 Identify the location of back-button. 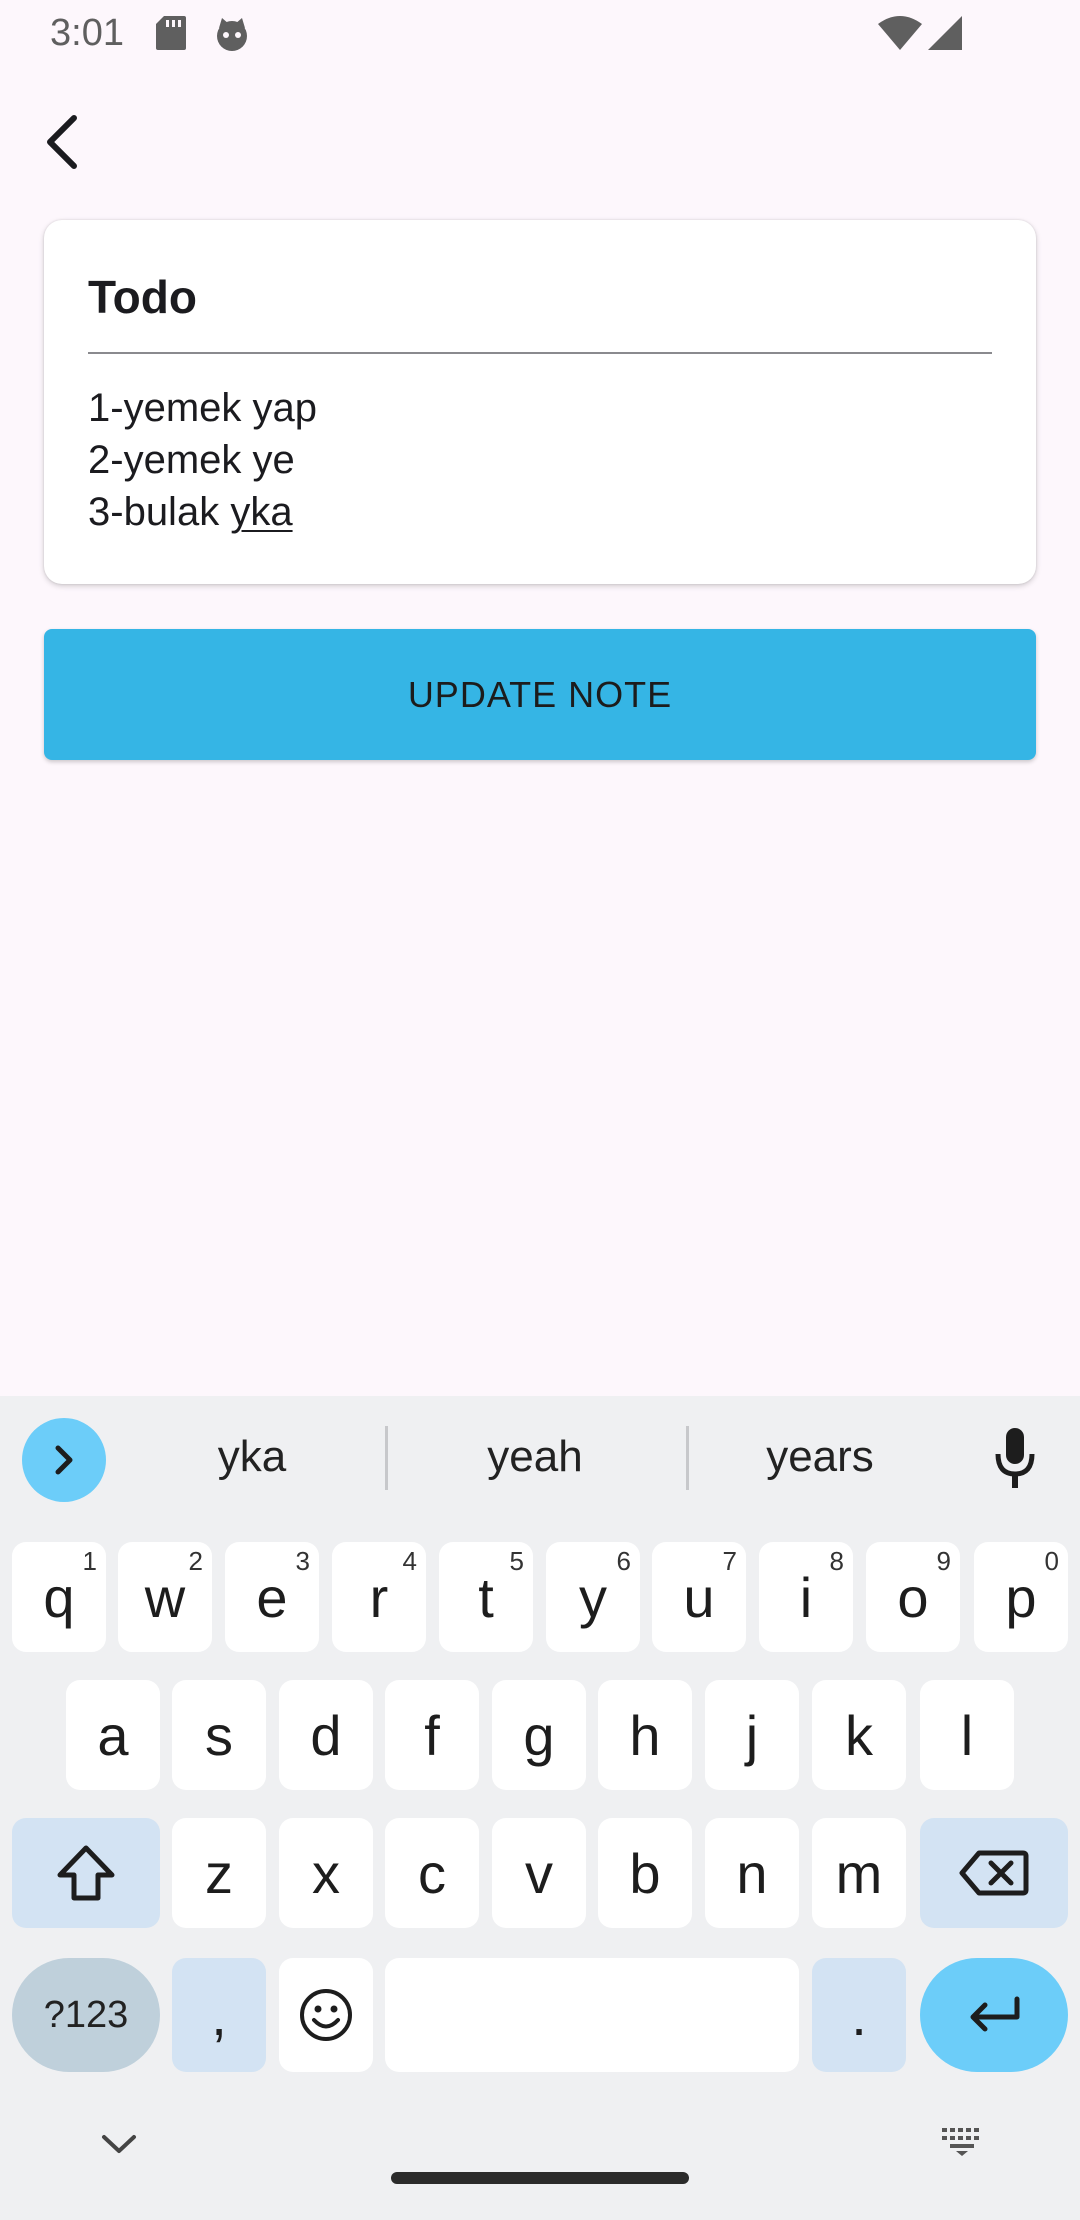
(62, 142).